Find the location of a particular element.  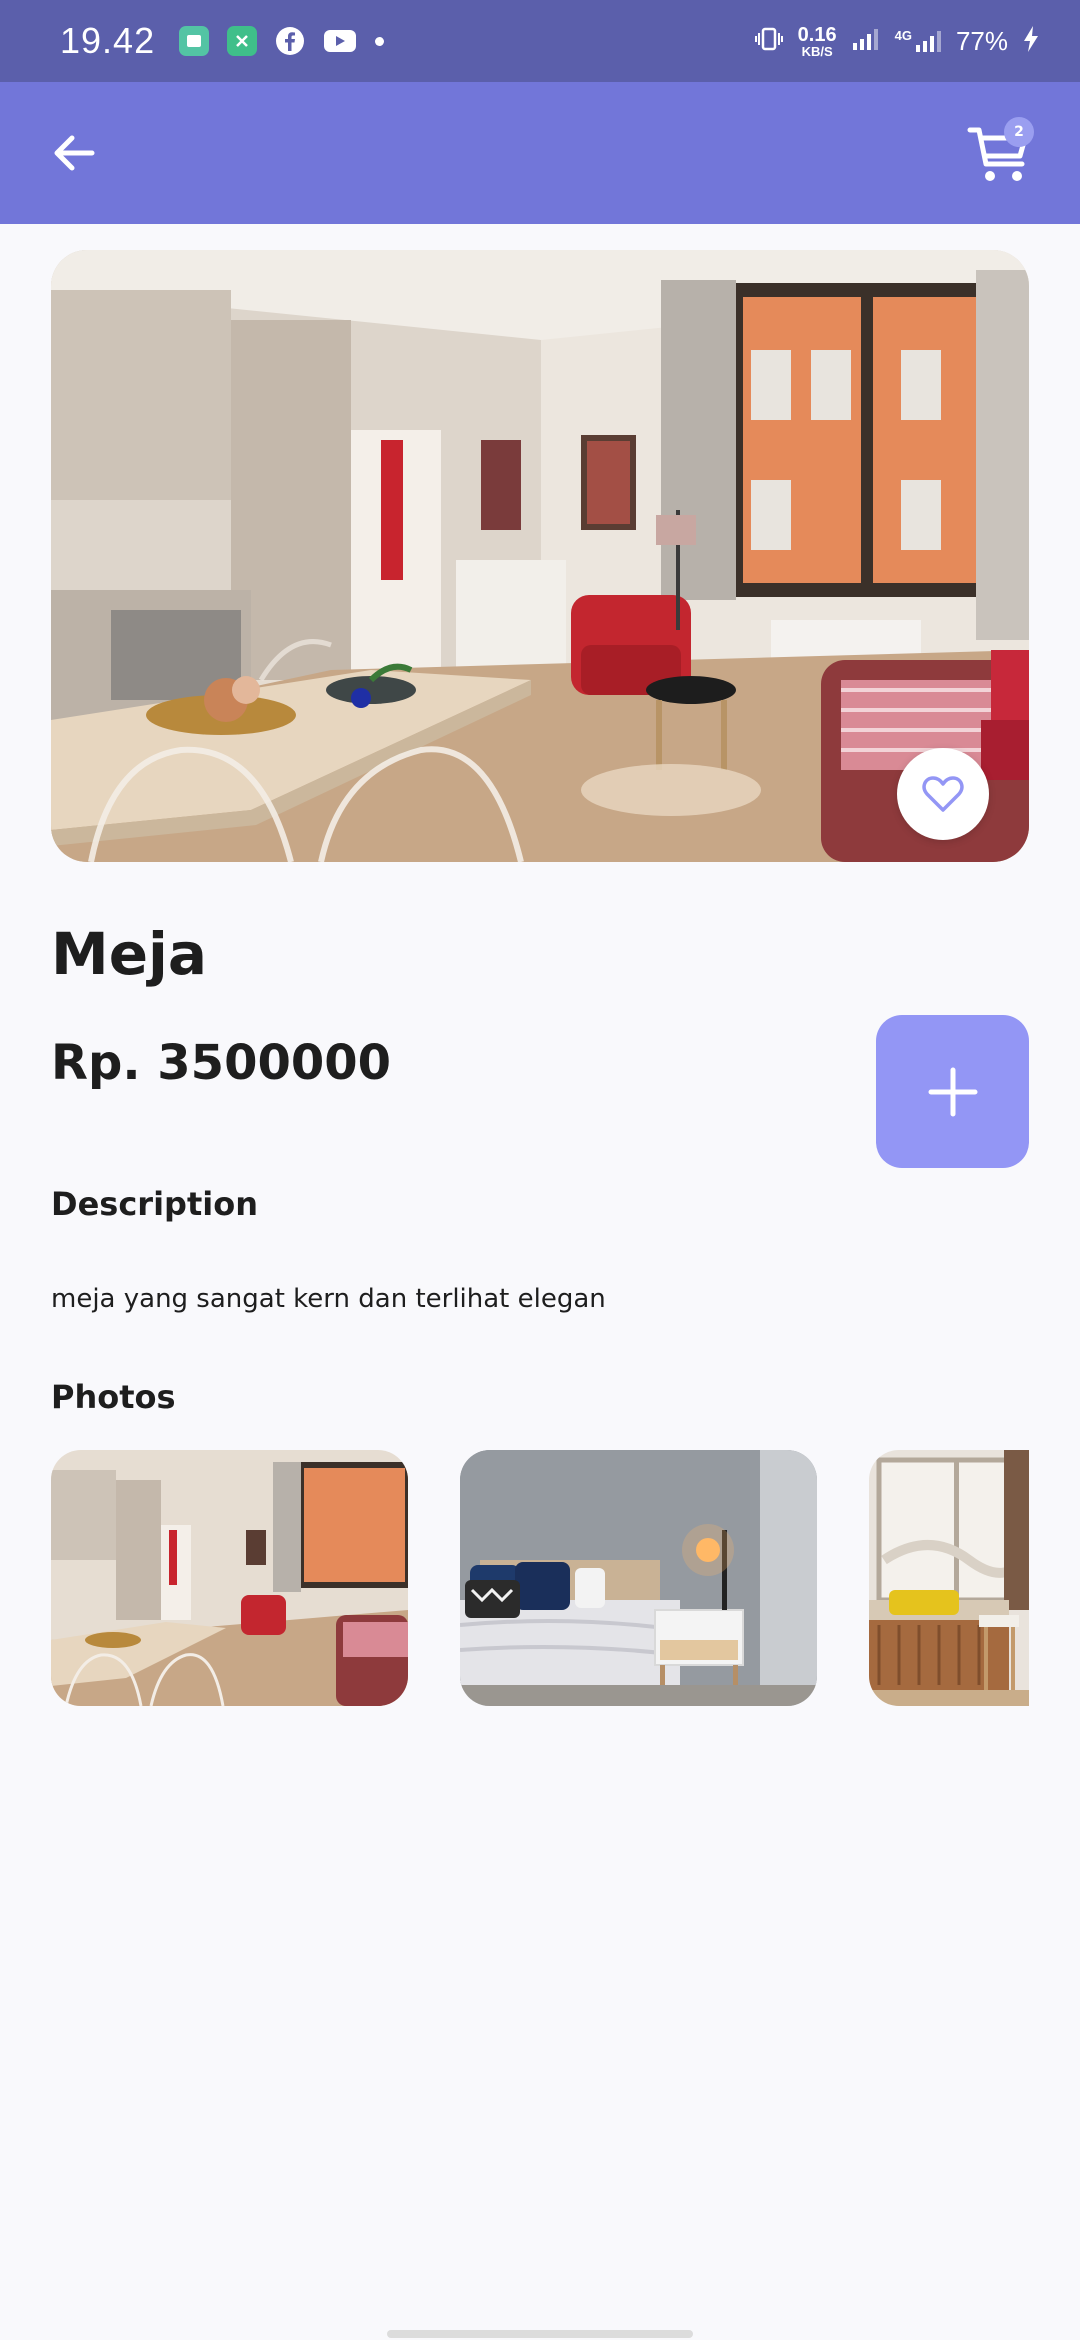

charging-icon is located at coordinates (1031, 41).